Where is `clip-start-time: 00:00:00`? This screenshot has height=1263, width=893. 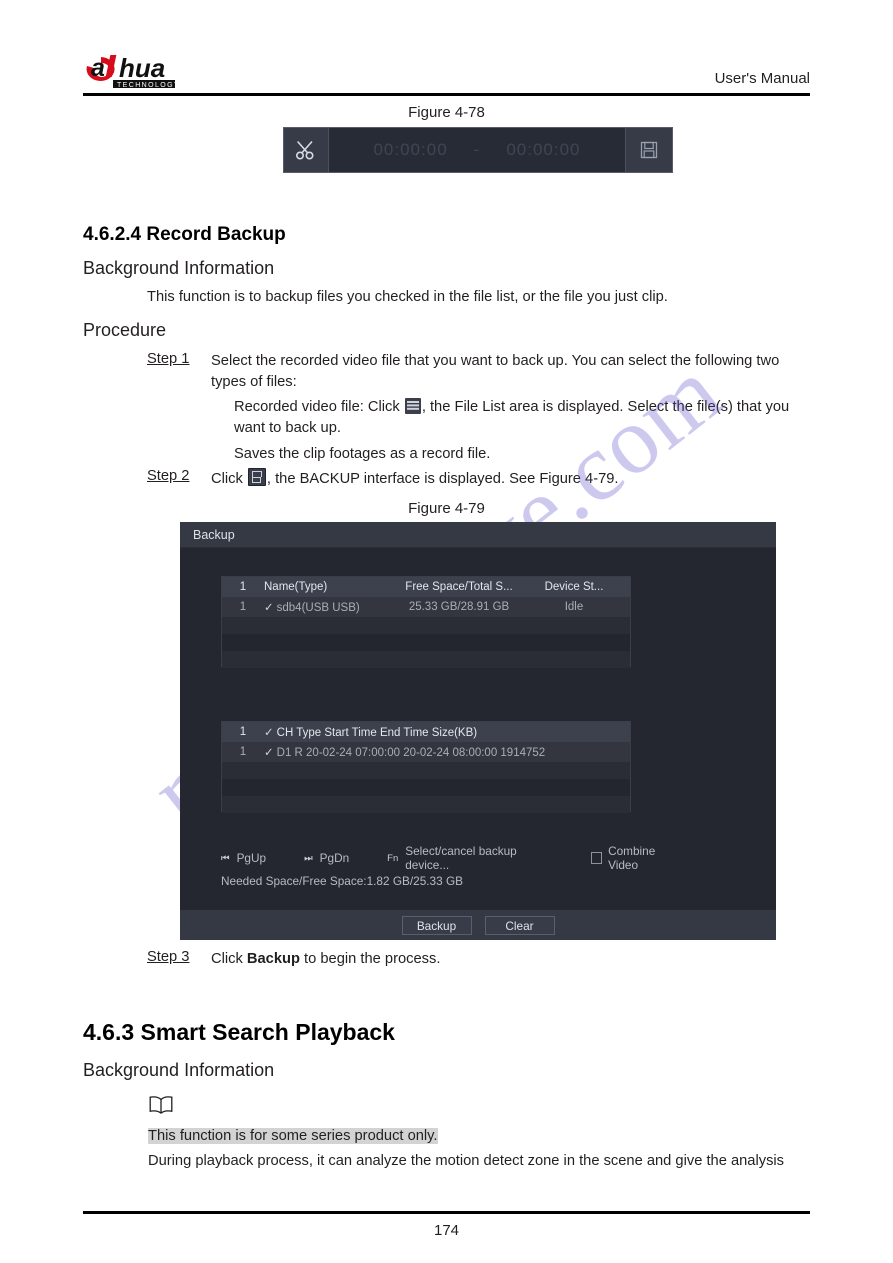
clip-start-time: 00:00:00 is located at coordinates (410, 150).